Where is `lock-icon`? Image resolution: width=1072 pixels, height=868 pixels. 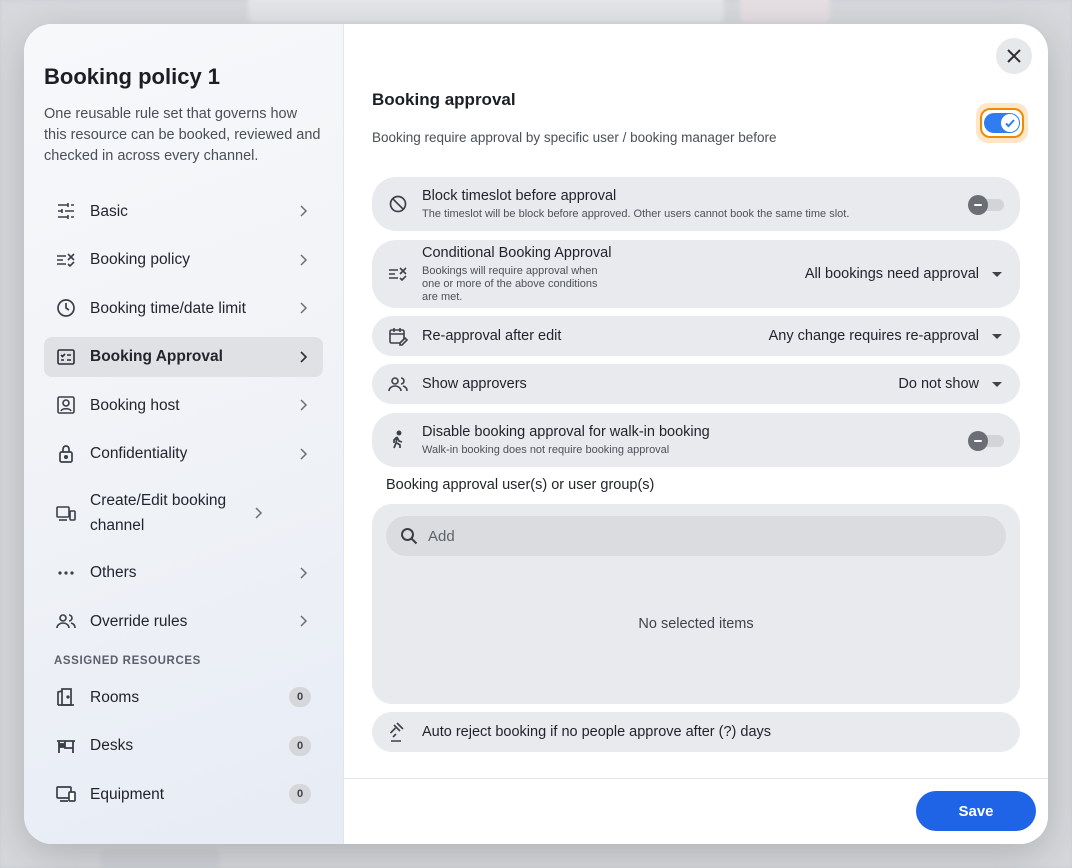
lock-icon is located at coordinates (66, 454).